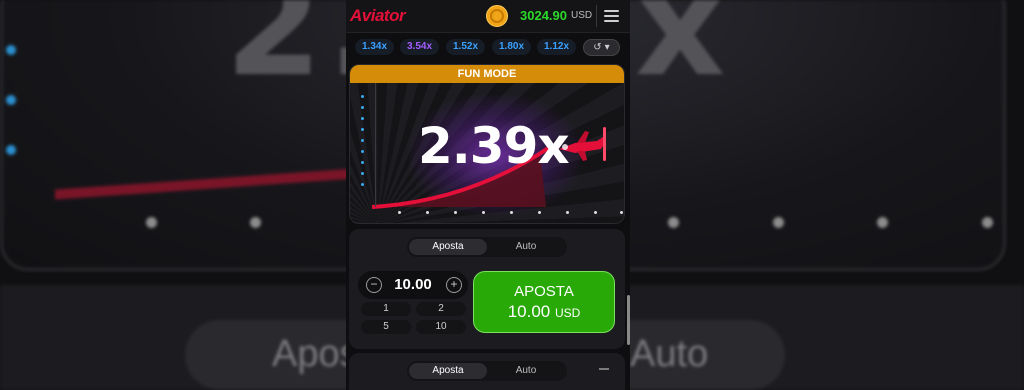  What do you see at coordinates (454, 285) in the screenshot?
I see `increase-stake-button: +` at bounding box center [454, 285].